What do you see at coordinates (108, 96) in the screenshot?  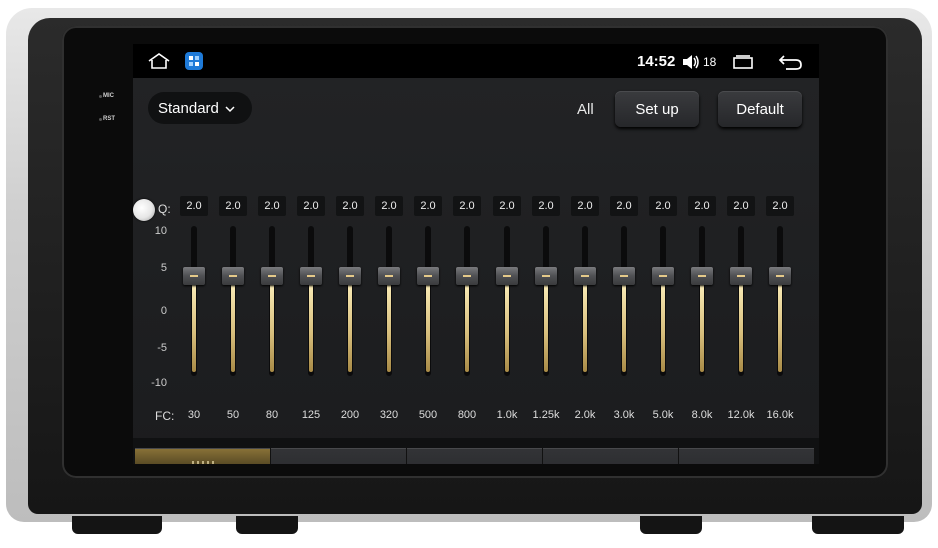 I see `mic-label: MIC` at bounding box center [108, 96].